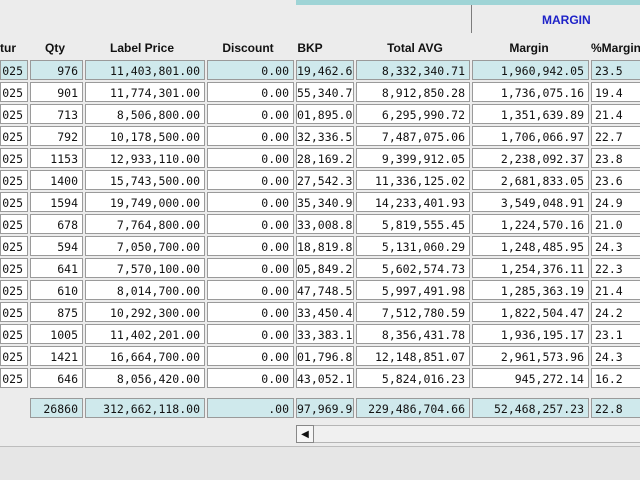  Describe the element at coordinates (55, 48) in the screenshot. I see `column-header: Qty` at that location.